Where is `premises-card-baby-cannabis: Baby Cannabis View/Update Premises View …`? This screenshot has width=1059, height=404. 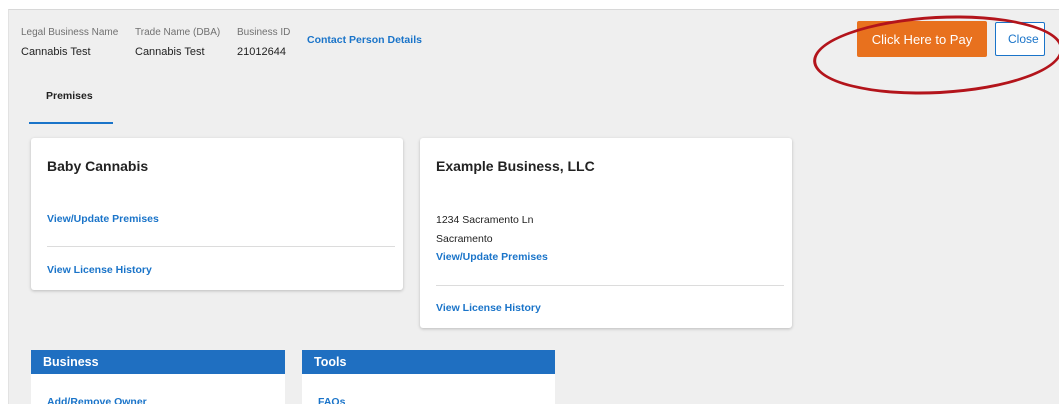 premises-card-baby-cannabis: Baby Cannabis View/Update Premises View … is located at coordinates (217, 214).